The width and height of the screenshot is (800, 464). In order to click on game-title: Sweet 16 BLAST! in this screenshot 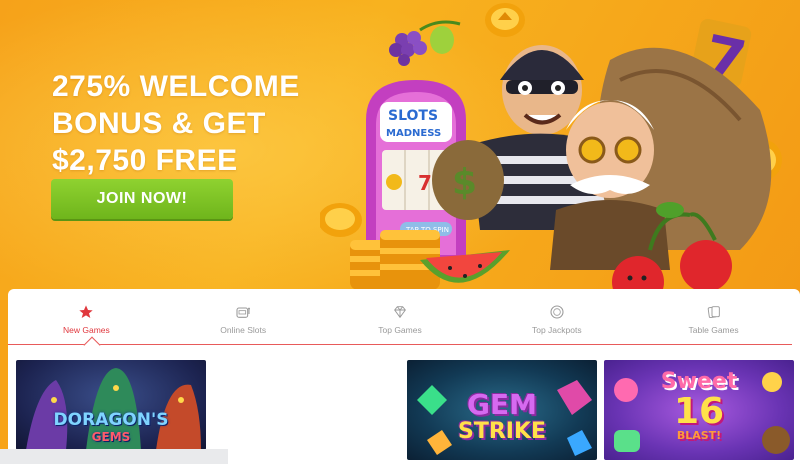, I will do `click(699, 406)`.